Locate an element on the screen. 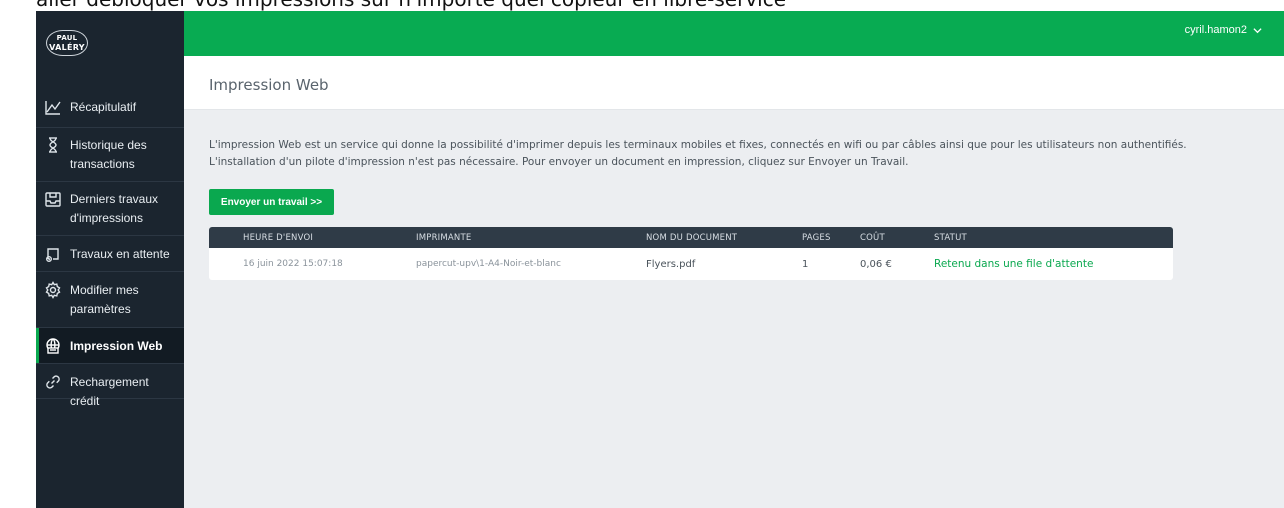  cell-time: 16 juin 2022 15:07:18 is located at coordinates (293, 264).